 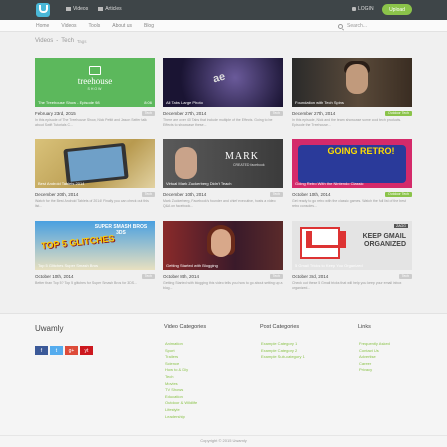 I want to click on video-date: December 10th, 2014, so click(x=185, y=194).